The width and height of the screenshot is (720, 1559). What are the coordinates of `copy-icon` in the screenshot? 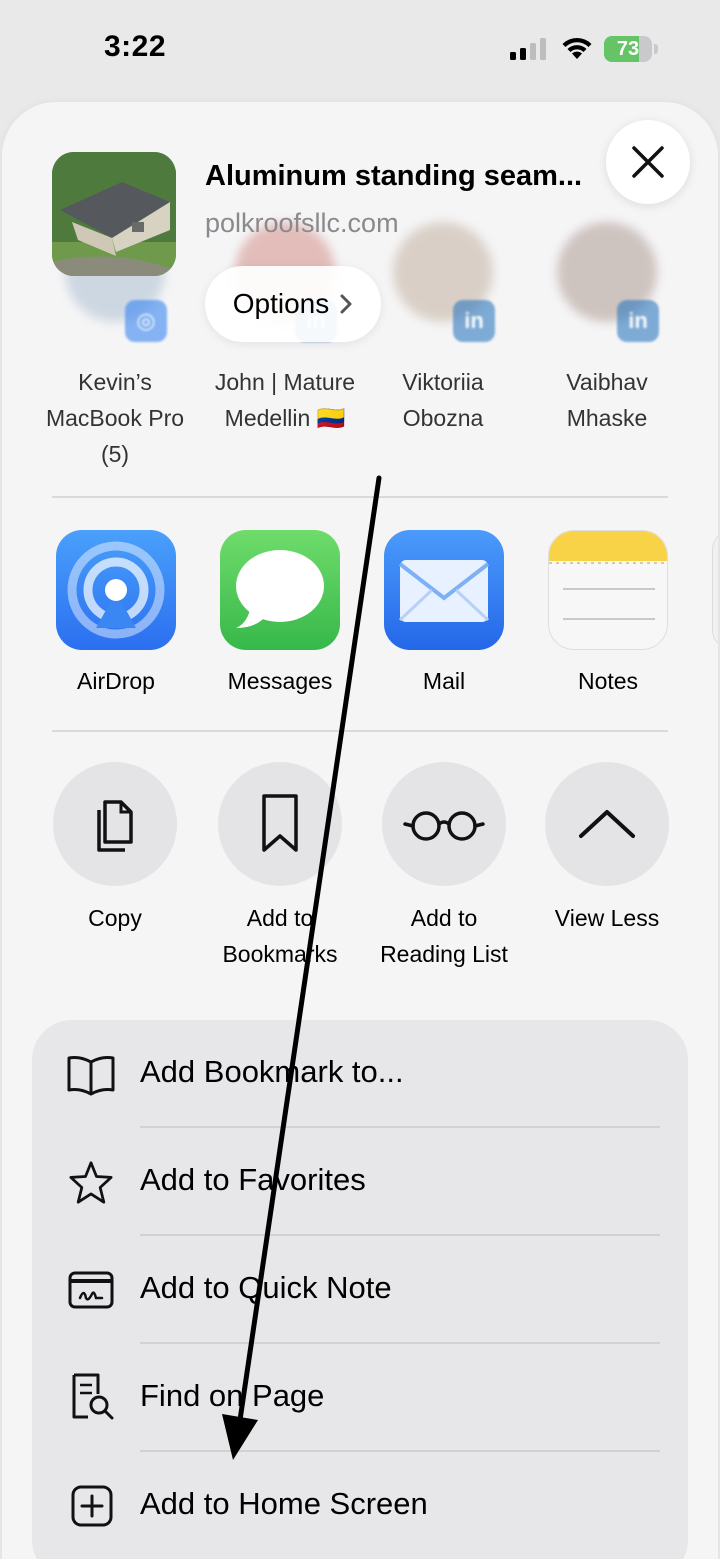 It's located at (115, 826).